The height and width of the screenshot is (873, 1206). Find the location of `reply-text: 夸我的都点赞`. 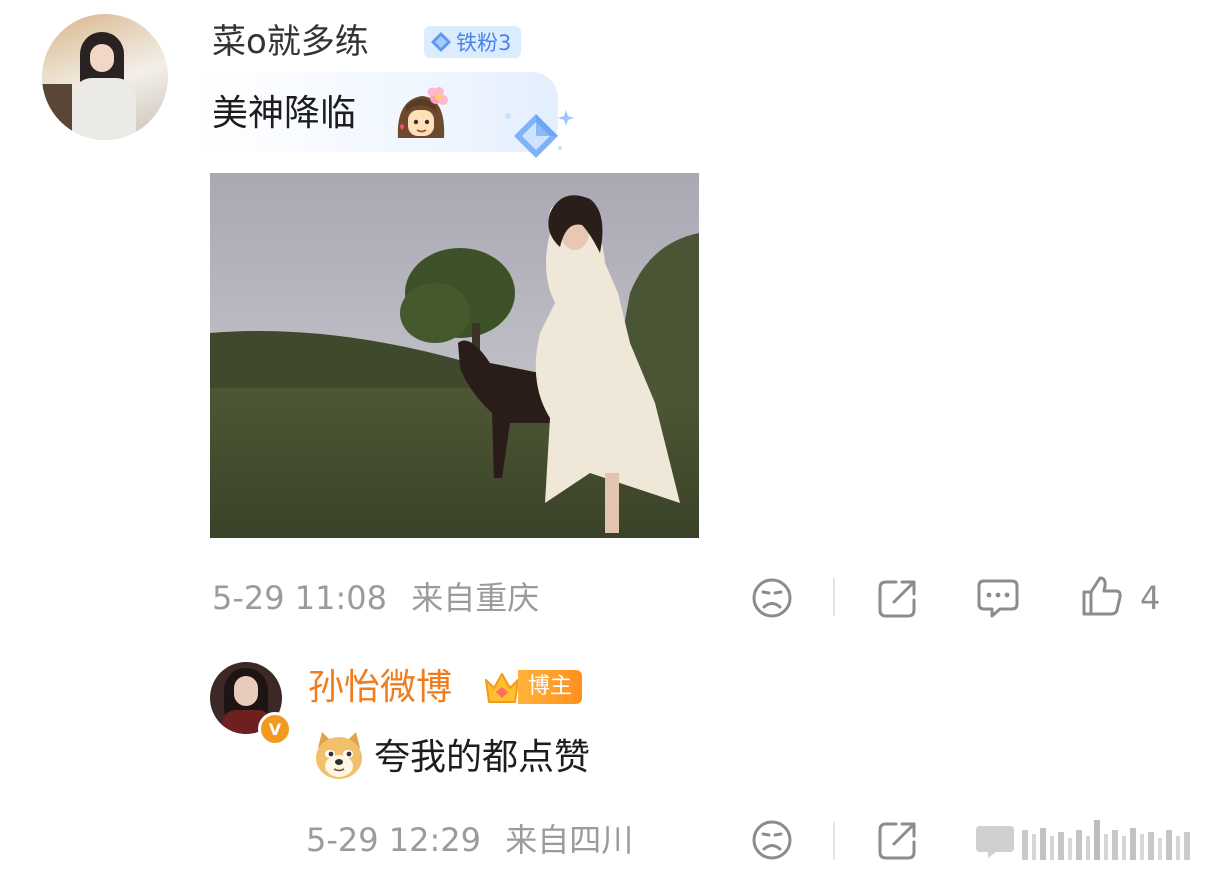

reply-text: 夸我的都点赞 is located at coordinates (482, 757).